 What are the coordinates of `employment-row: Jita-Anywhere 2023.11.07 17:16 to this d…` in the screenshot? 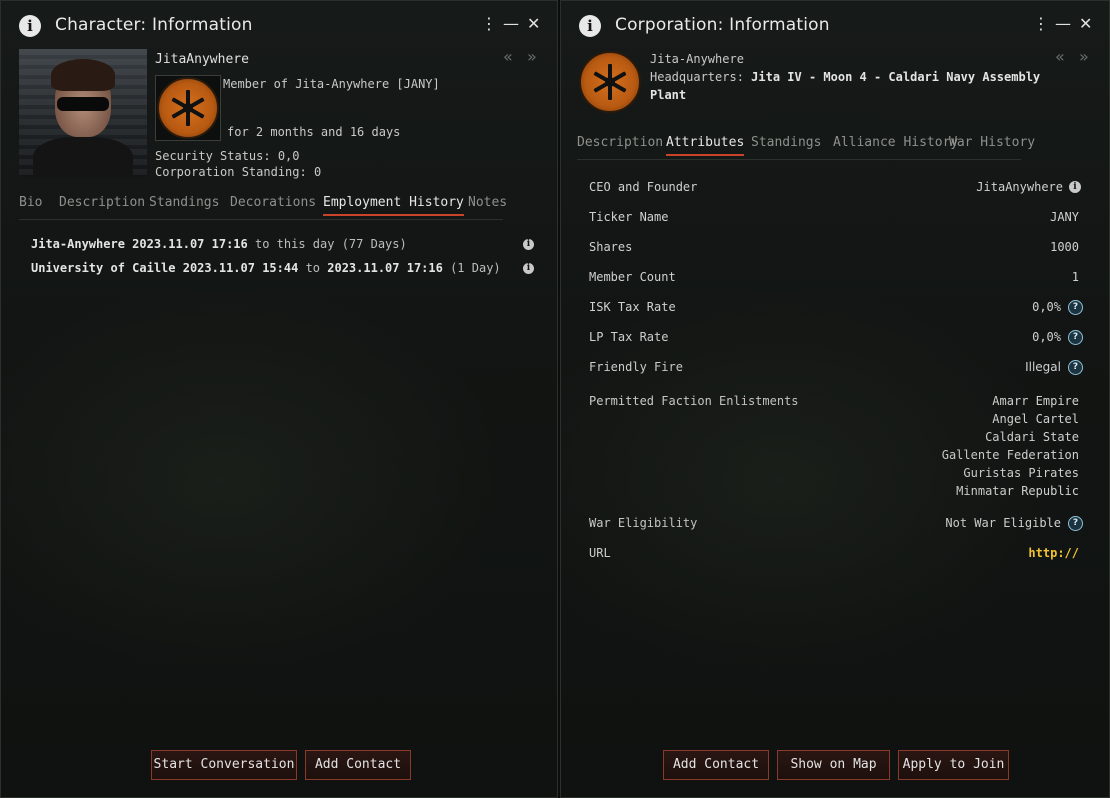 It's located at (219, 244).